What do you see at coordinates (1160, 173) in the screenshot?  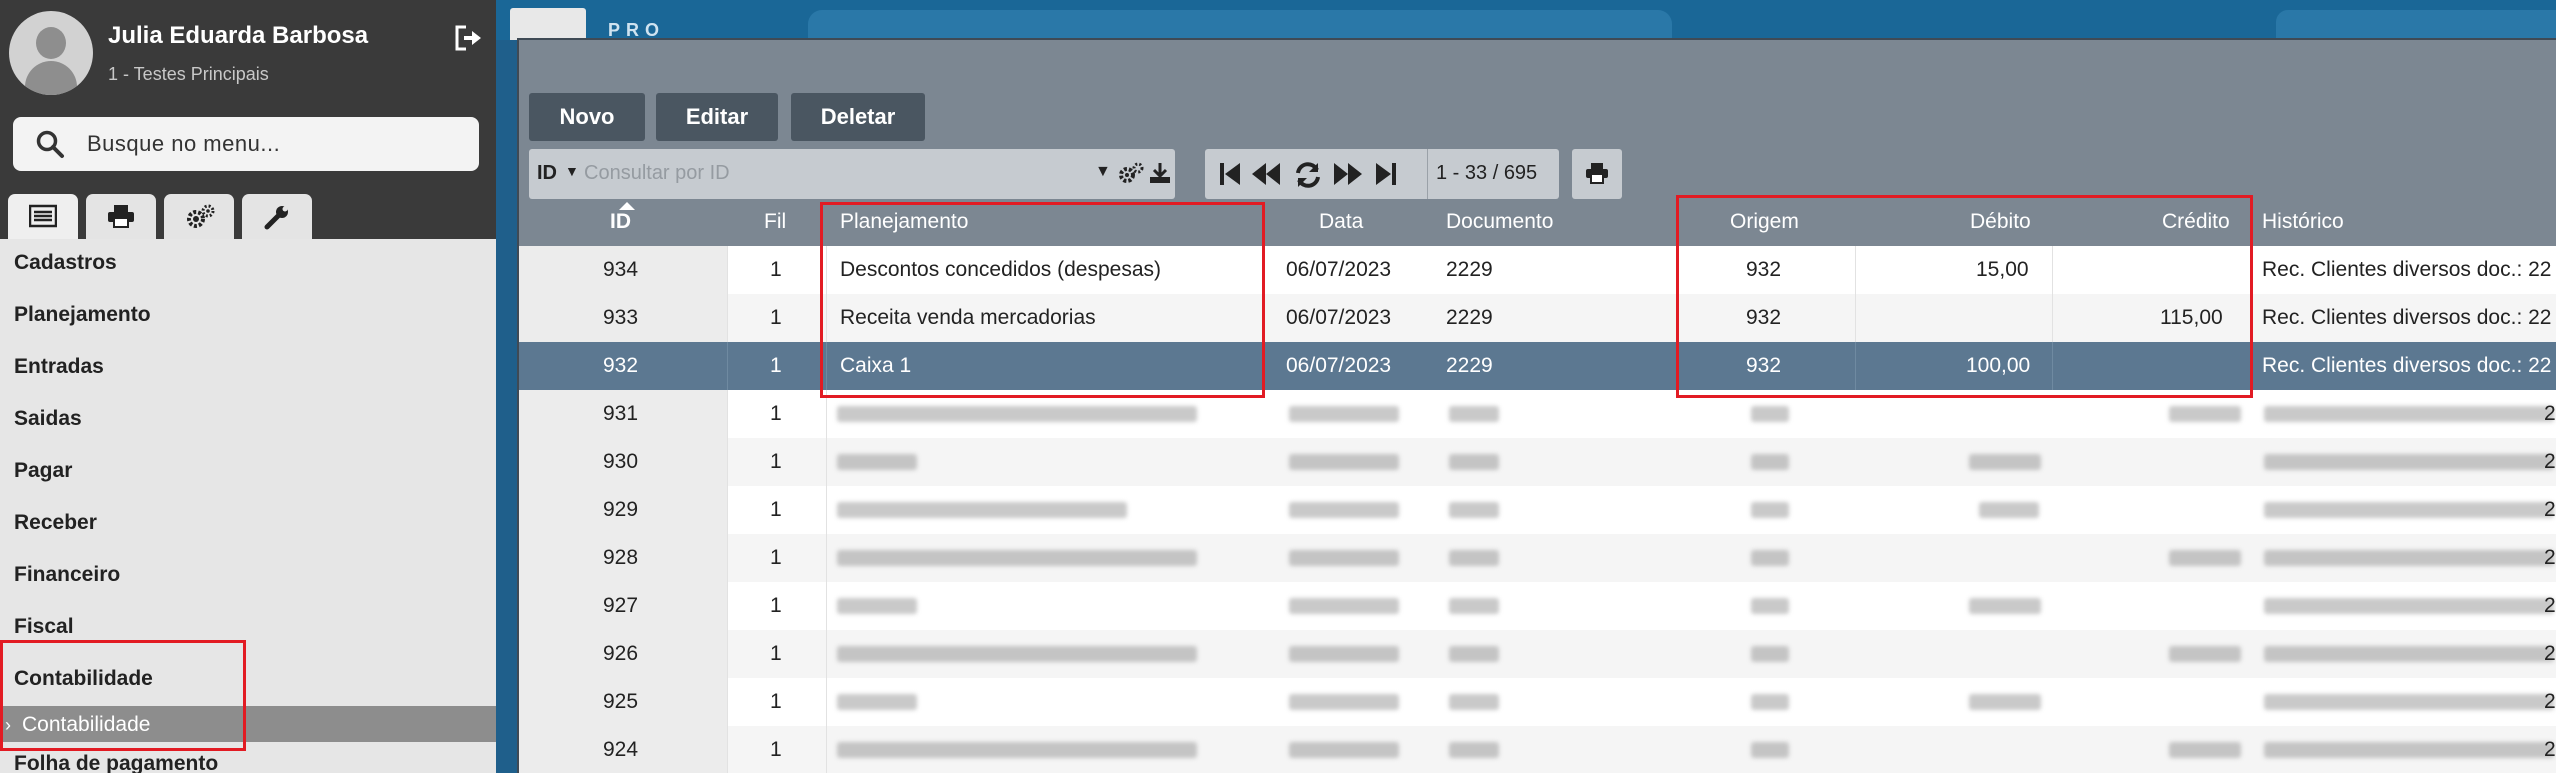 I see `download-icon` at bounding box center [1160, 173].